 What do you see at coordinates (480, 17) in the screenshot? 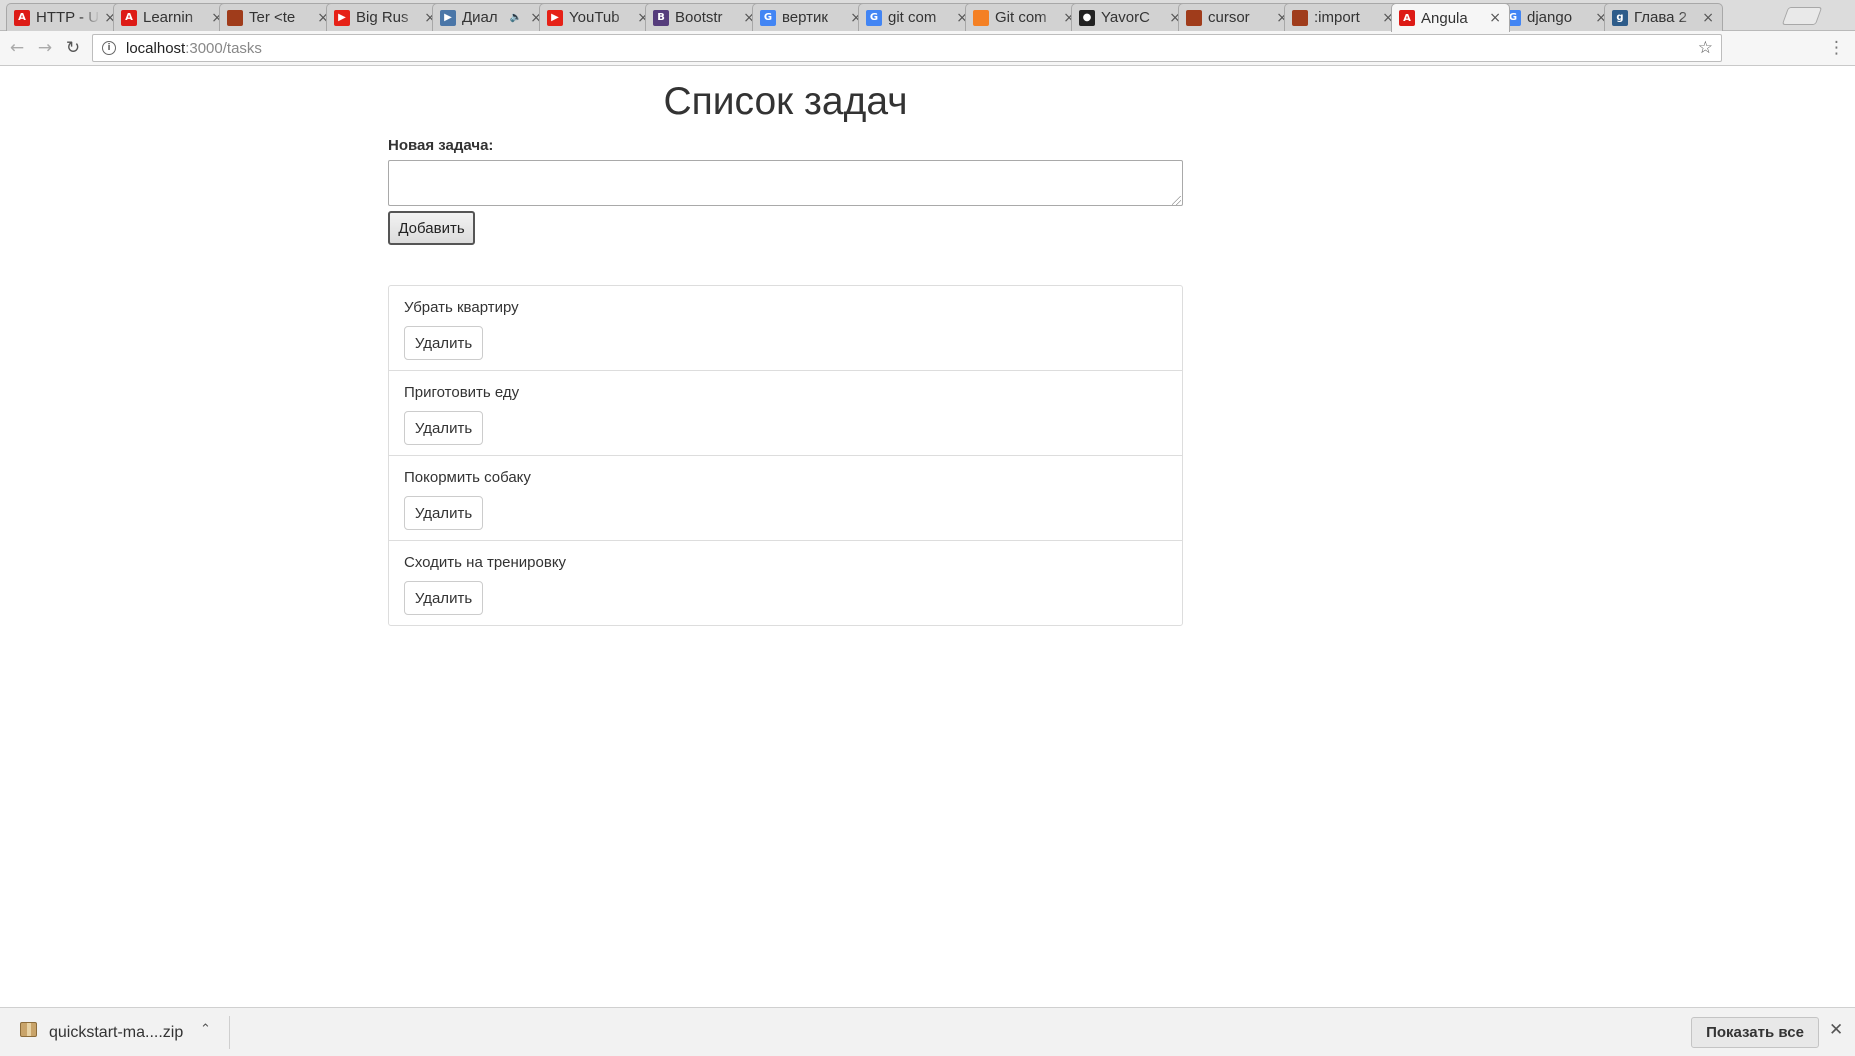
I see `tab-title: Диал` at bounding box center [480, 17].